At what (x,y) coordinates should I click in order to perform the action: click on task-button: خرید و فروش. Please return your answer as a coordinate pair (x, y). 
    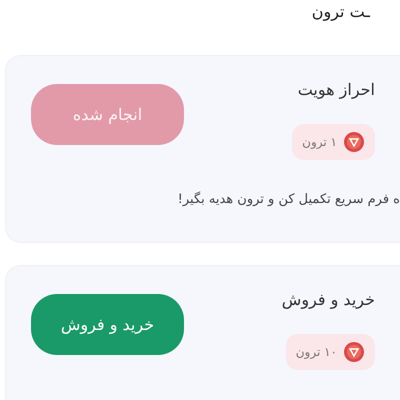
    Looking at the image, I should click on (107, 324).